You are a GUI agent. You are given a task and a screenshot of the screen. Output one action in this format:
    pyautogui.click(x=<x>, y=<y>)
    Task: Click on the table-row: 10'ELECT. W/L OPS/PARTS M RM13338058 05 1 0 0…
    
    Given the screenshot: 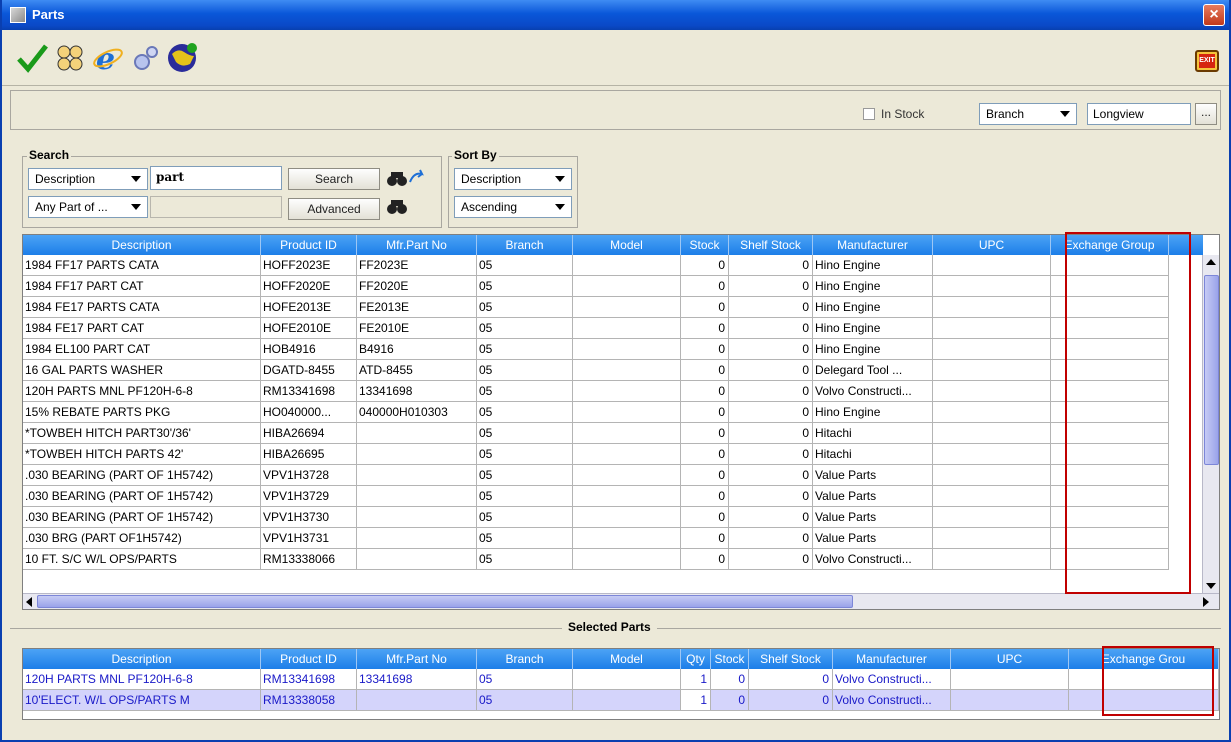 What is the action you would take?
    pyautogui.click(x=621, y=700)
    